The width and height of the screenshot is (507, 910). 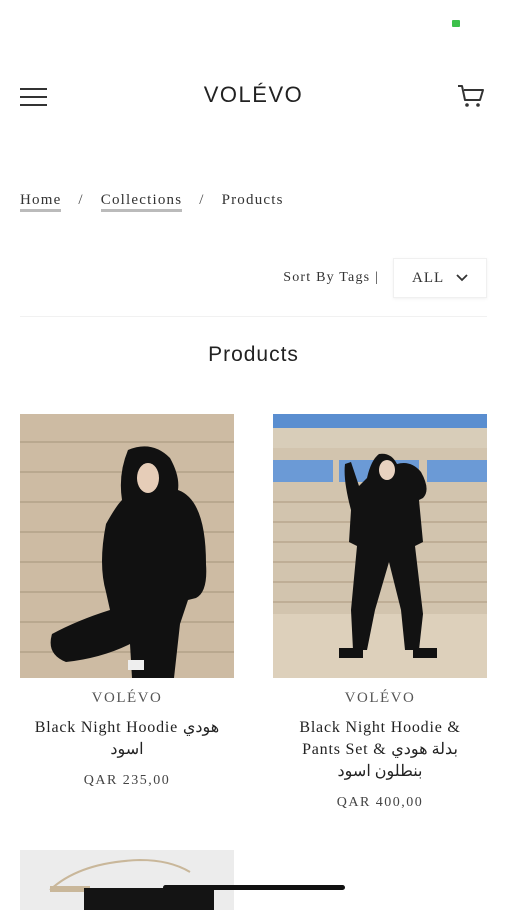 I want to click on site-header: VOLÉVO, so click(x=253, y=96).